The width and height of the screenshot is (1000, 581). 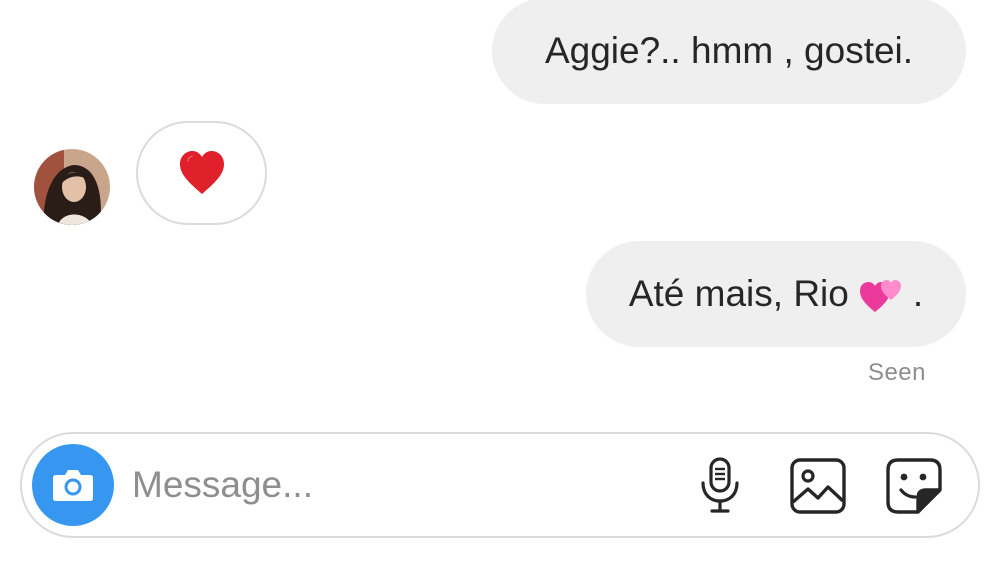 I want to click on camera-button, so click(x=73, y=485).